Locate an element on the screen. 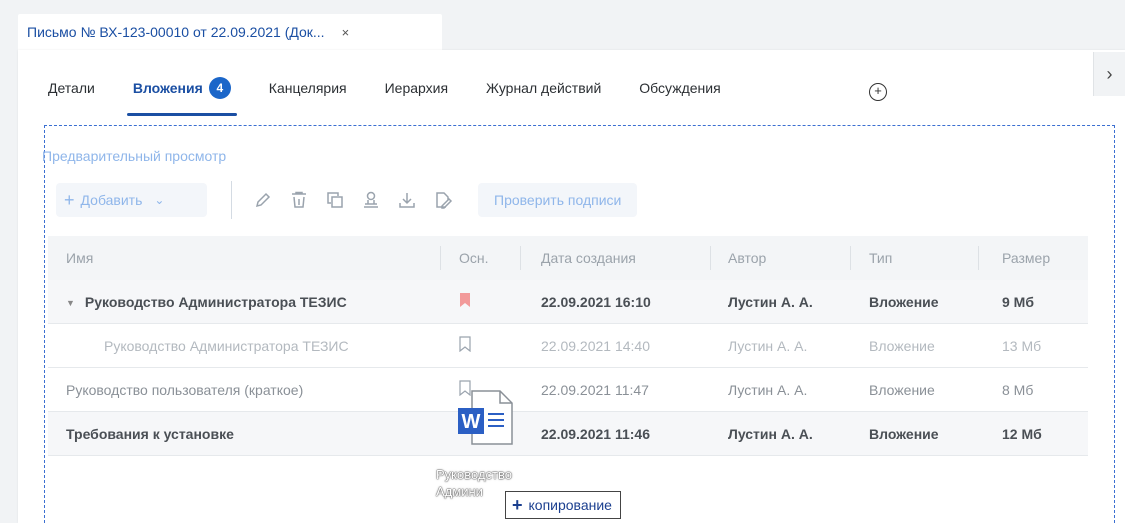 The height and width of the screenshot is (523, 1125). table-header: Имя Осн. Дата создания Автор Тип Размер is located at coordinates (568, 258).